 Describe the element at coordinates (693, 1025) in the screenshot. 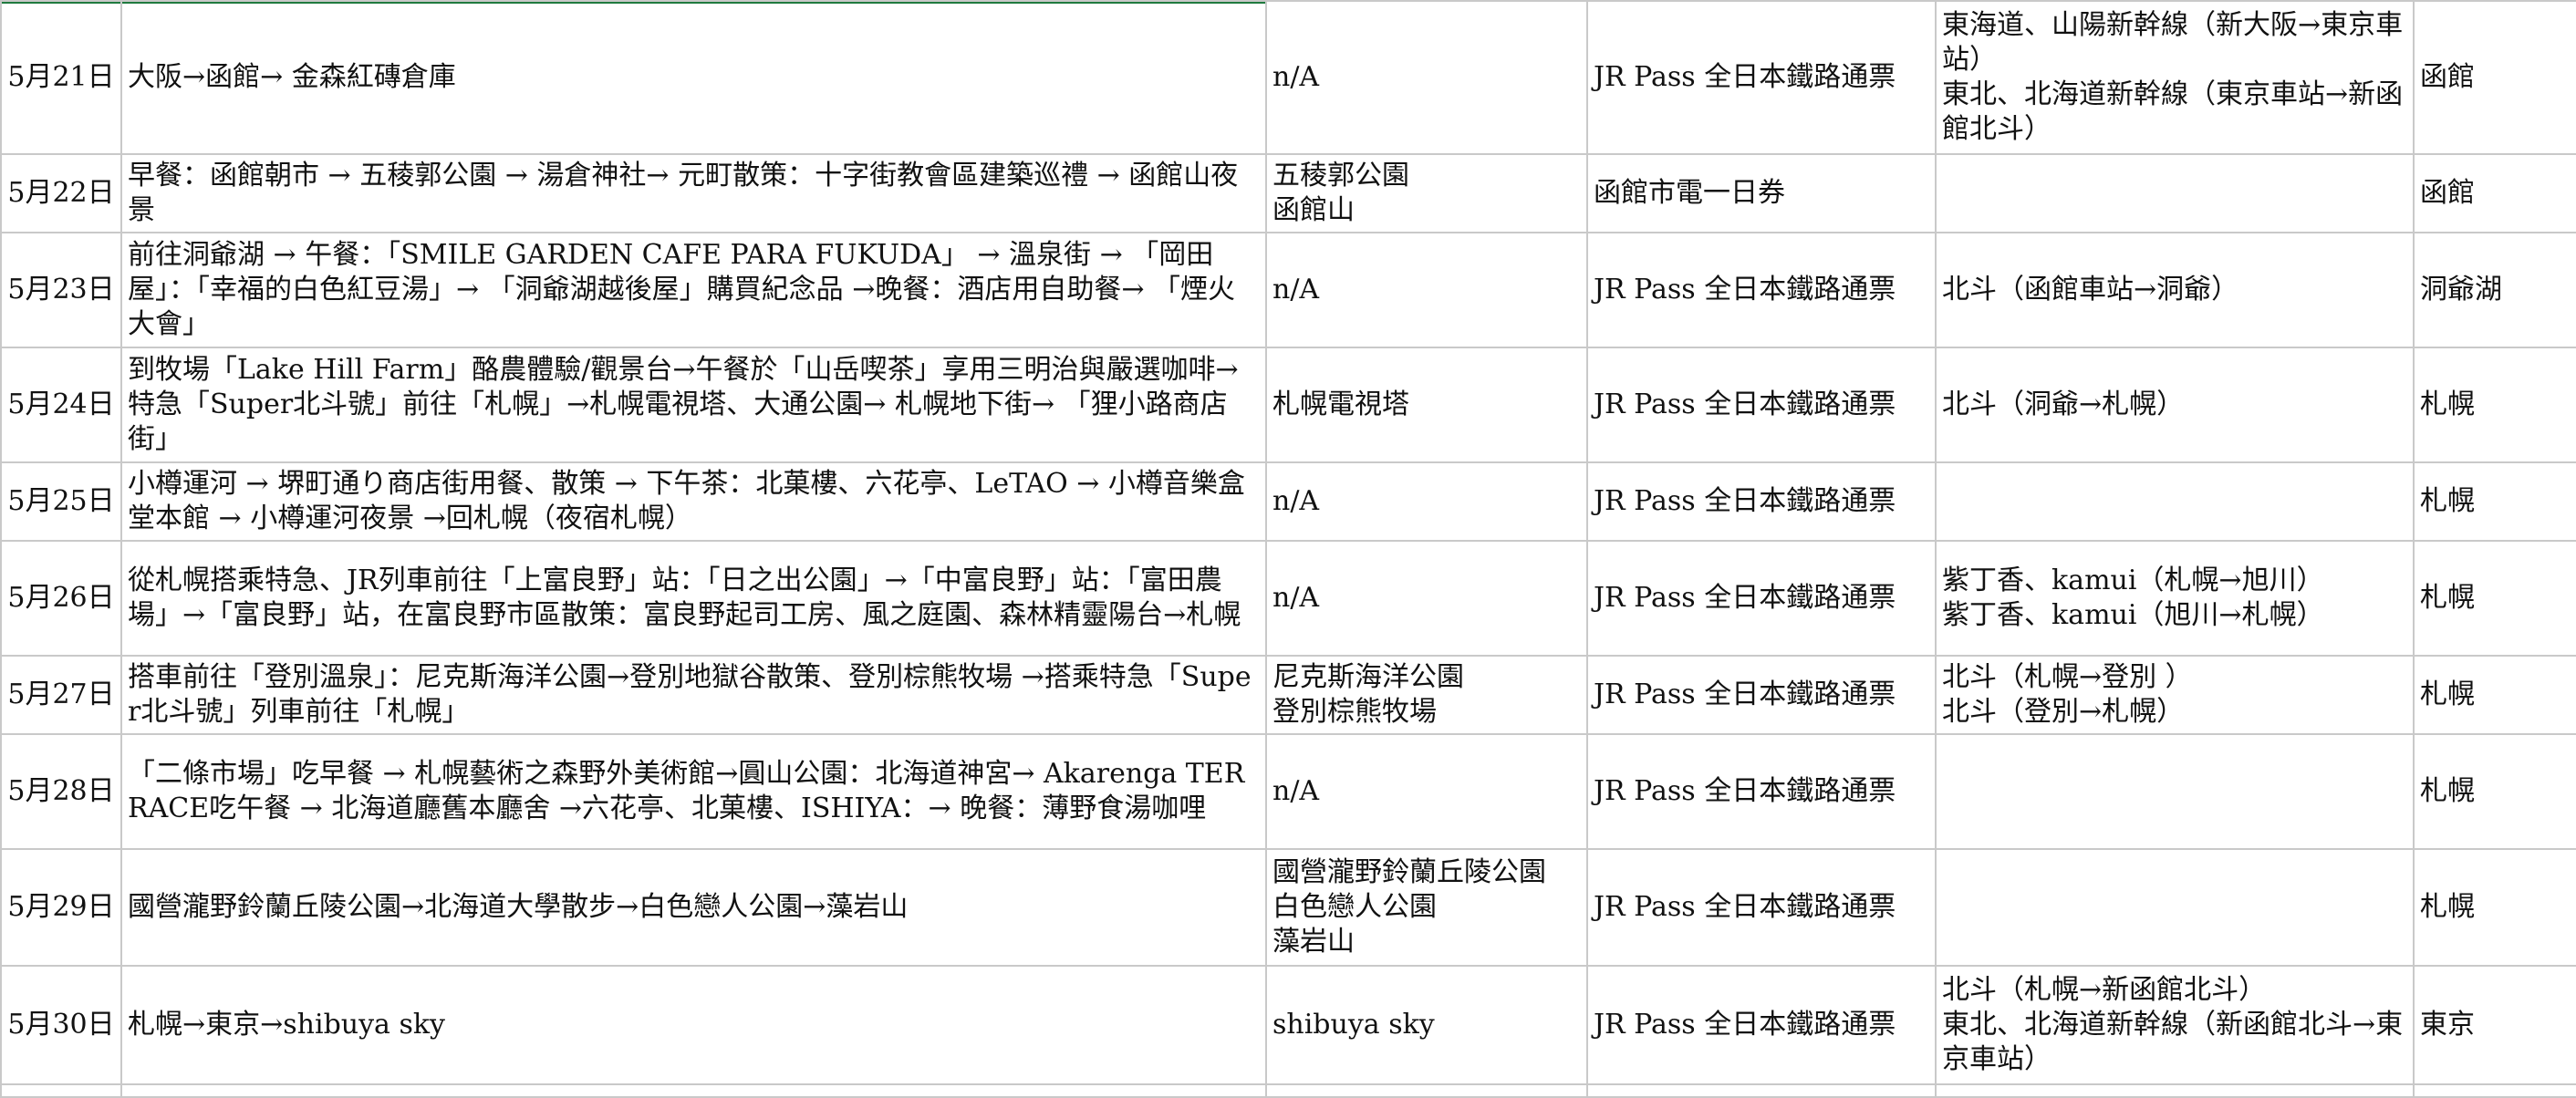

I see `itinerary-cell: 札幌→東京→shibuya sky` at that location.